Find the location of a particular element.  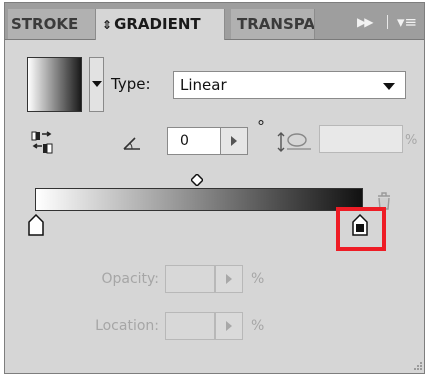

aspect-ratio-icon is located at coordinates (294, 142).